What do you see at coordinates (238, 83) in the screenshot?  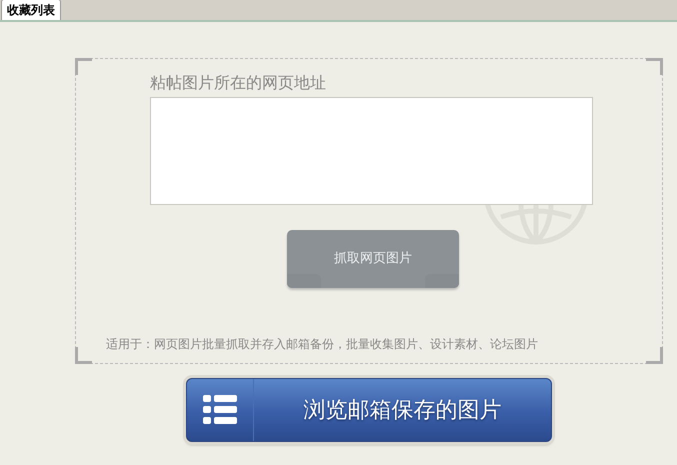 I see `field-label: 粘帖图片所在的网页地址` at bounding box center [238, 83].